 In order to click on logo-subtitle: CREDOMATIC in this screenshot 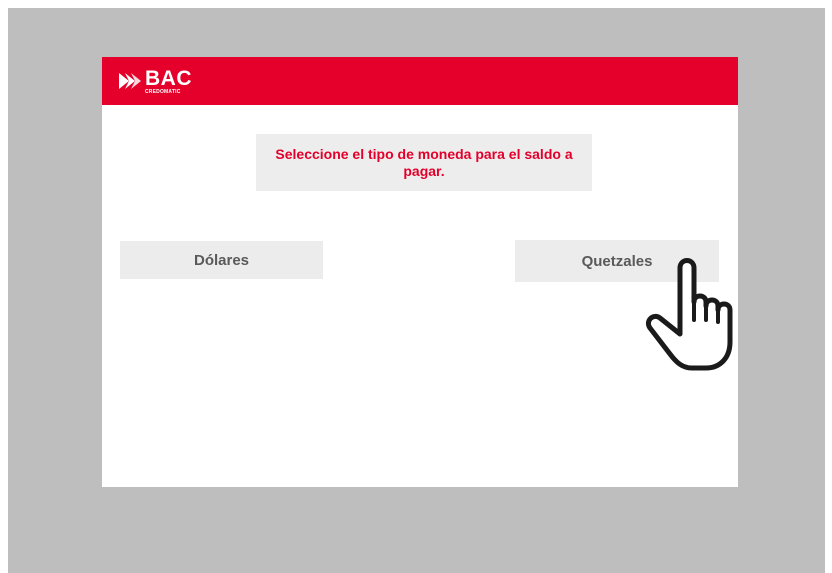, I will do `click(163, 91)`.